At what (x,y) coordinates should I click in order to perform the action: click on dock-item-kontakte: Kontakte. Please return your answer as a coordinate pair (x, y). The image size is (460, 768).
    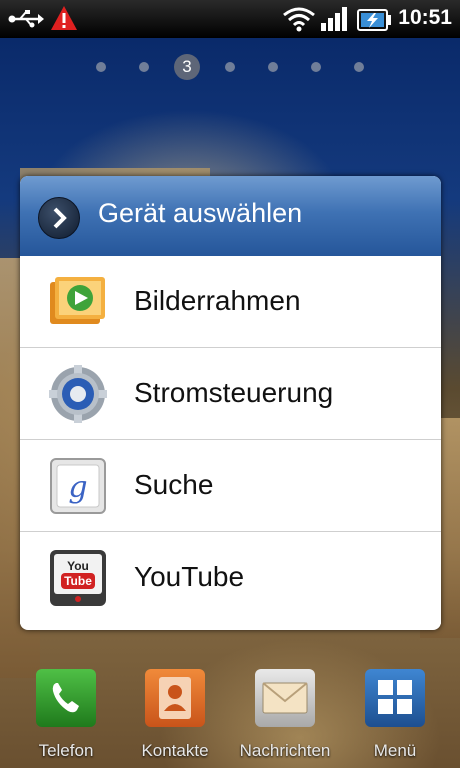
    Looking at the image, I should click on (175, 716).